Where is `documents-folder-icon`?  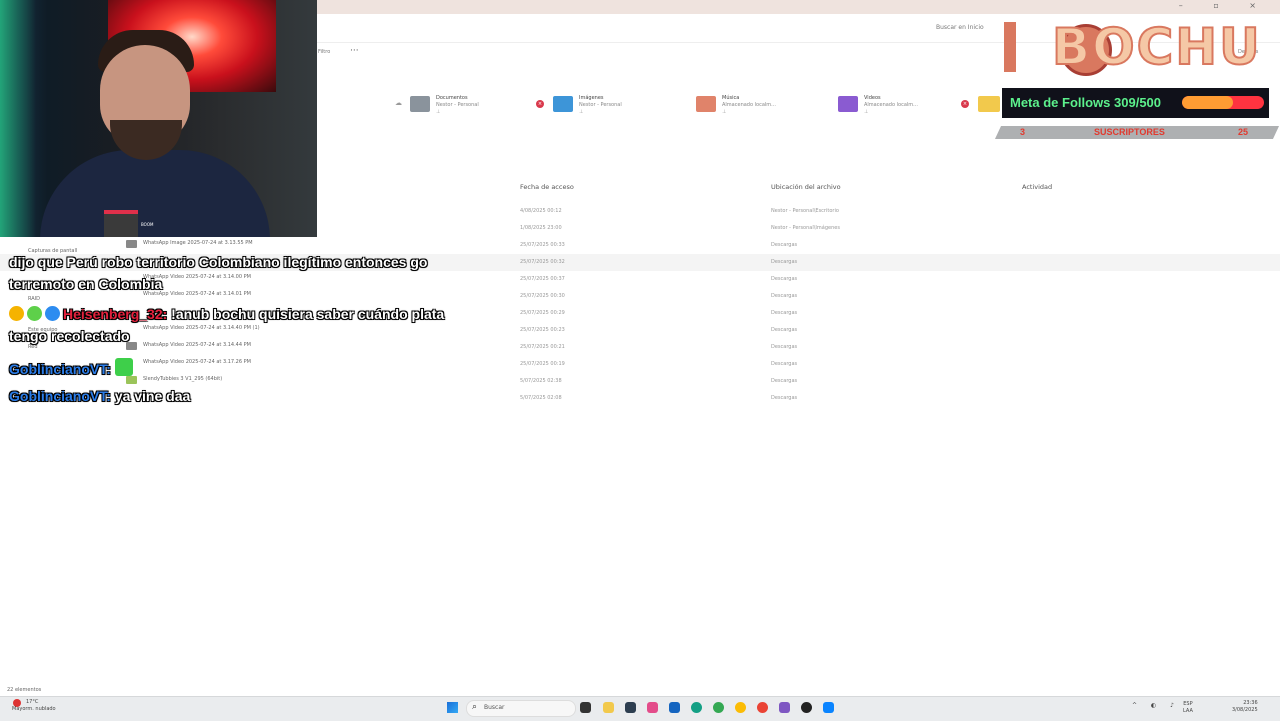 documents-folder-icon is located at coordinates (420, 104).